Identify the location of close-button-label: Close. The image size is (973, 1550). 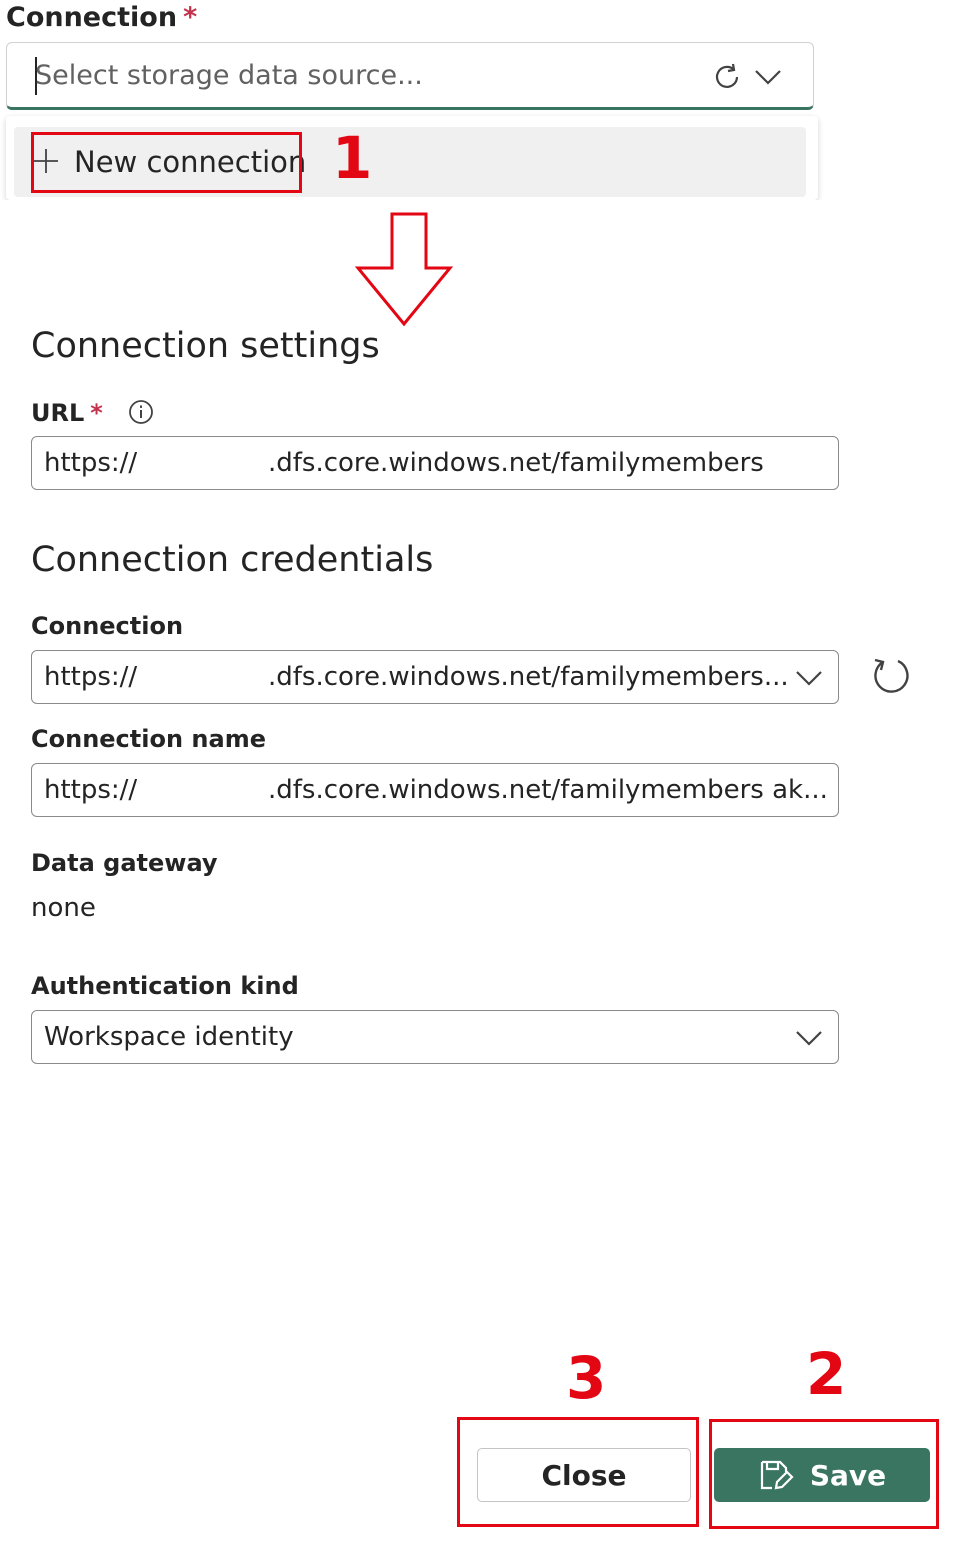
(584, 1475).